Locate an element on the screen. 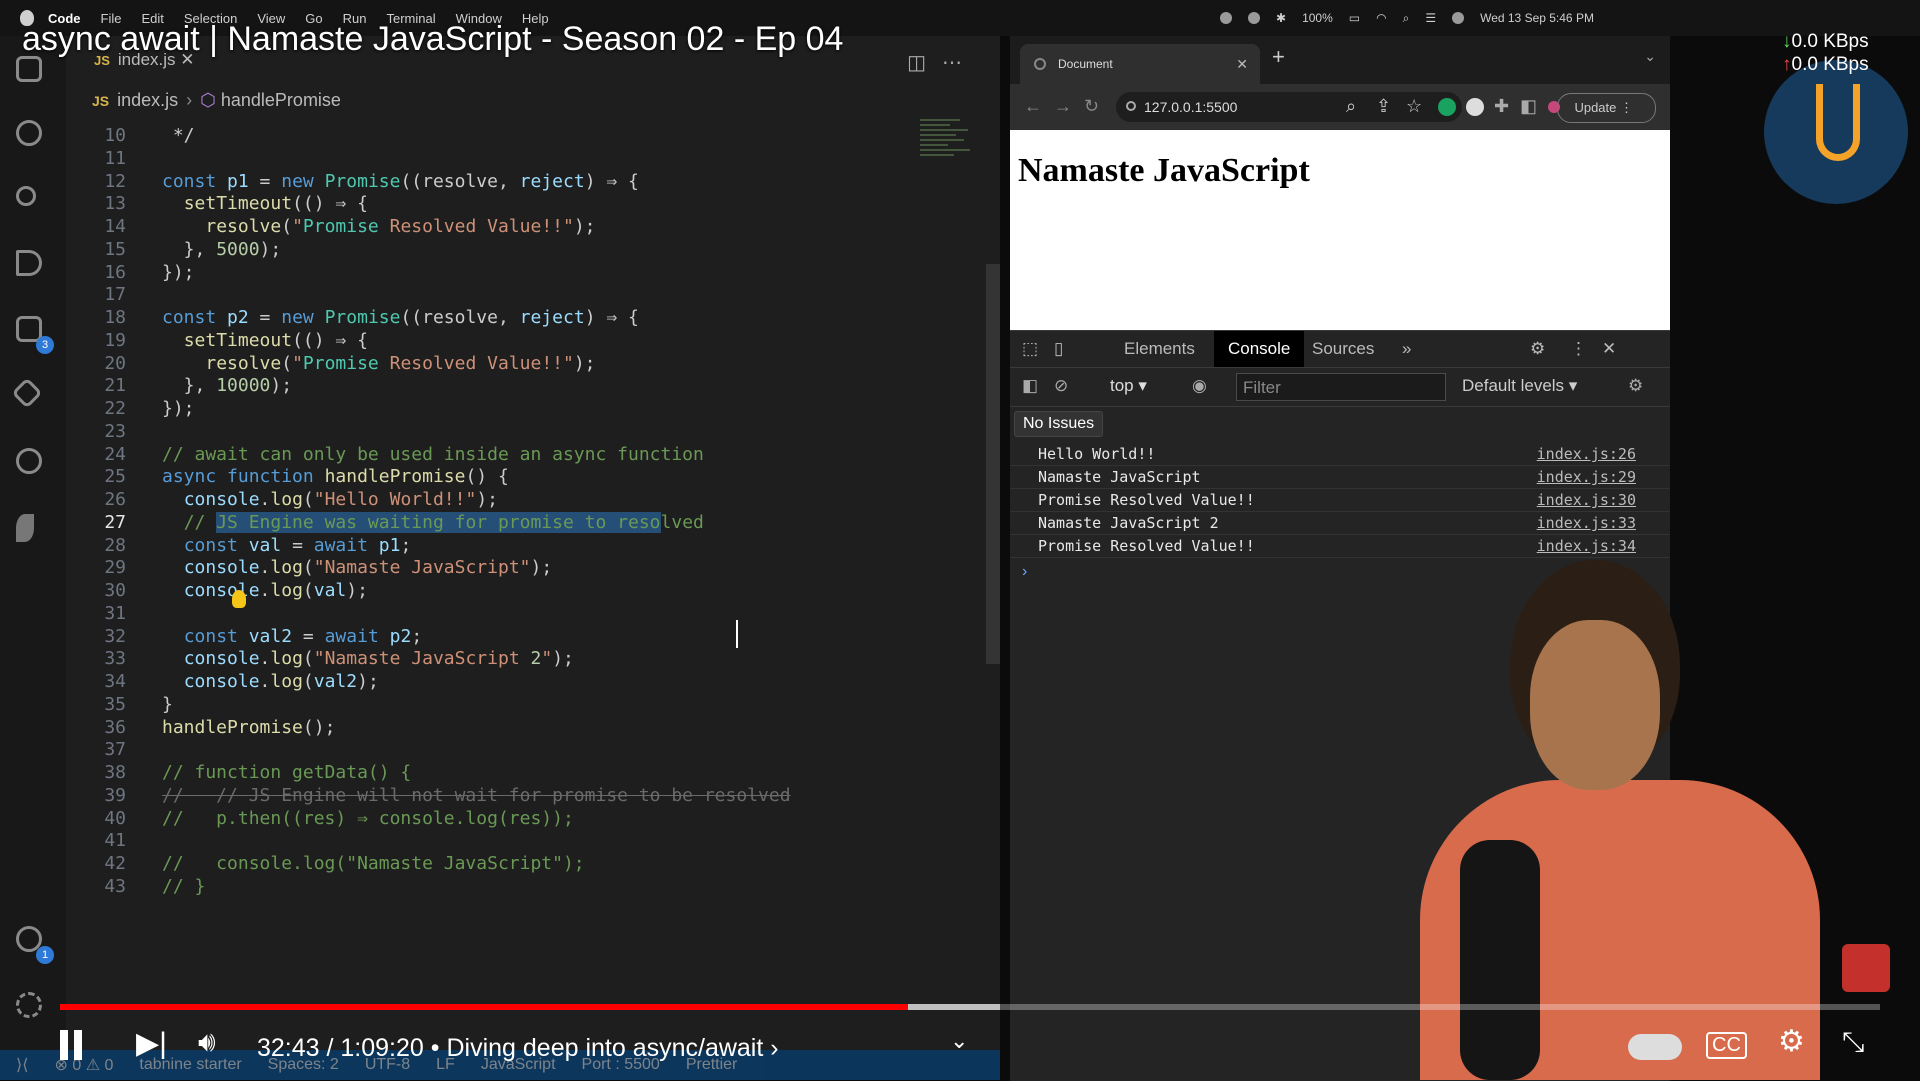 This screenshot has width=1920, height=1081. editor-scrollbar is located at coordinates (993, 464).